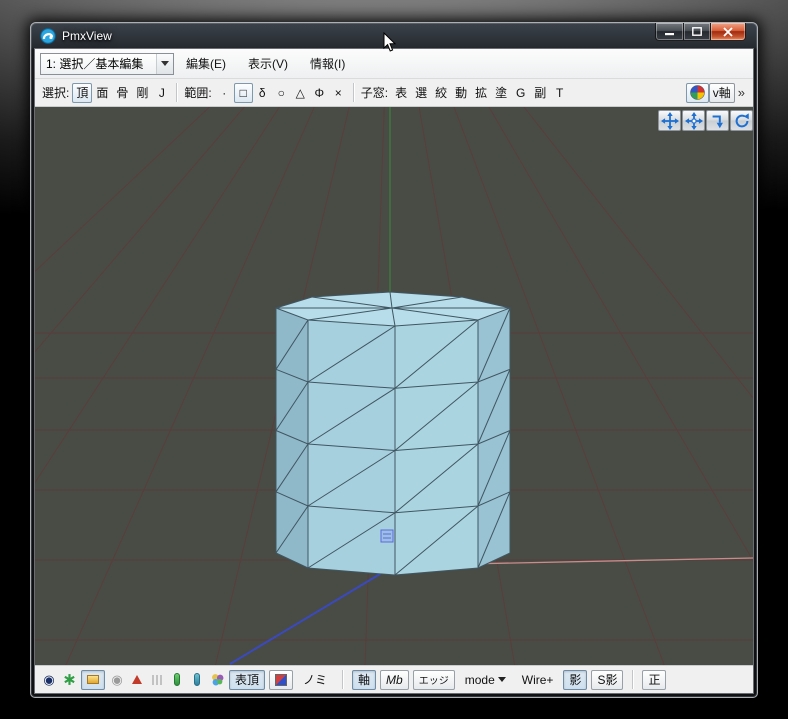 This screenshot has height=719, width=788. I want to click on floor-icon, so click(93, 679).